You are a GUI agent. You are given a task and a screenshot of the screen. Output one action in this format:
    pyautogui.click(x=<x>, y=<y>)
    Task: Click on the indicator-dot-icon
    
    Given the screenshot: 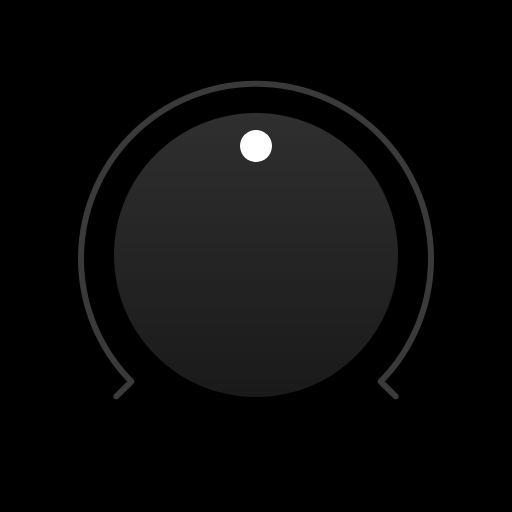 What is the action you would take?
    pyautogui.click(x=256, y=146)
    